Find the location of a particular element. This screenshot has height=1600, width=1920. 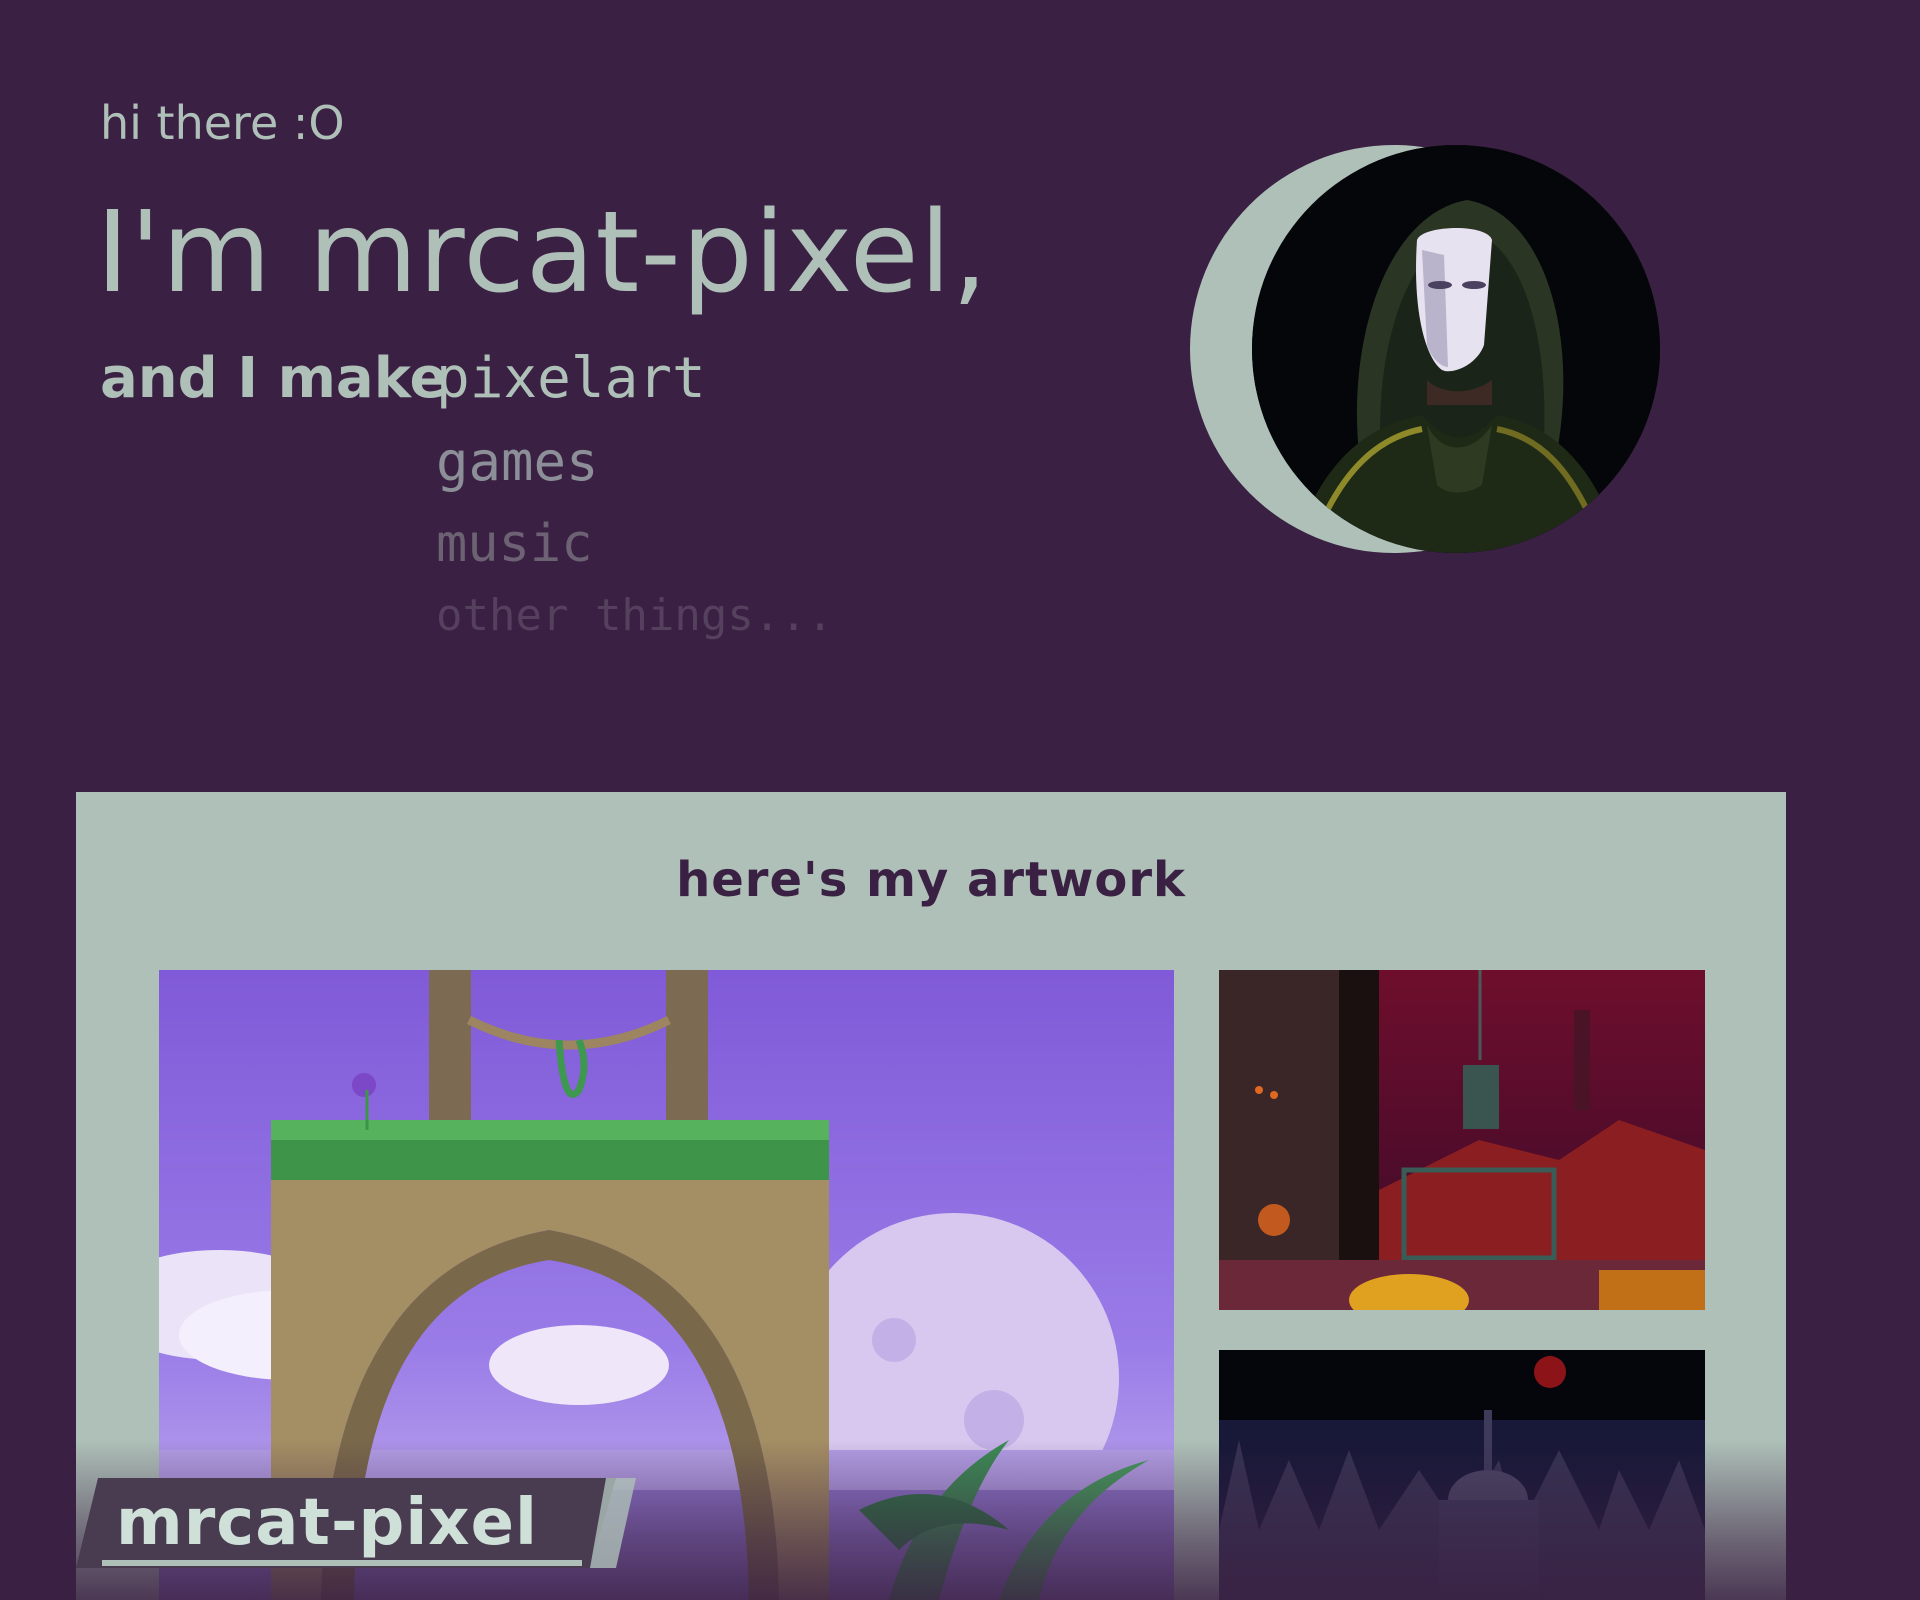

mrcat-pixel-logo: mrcat-pixel is located at coordinates (356, 1526).